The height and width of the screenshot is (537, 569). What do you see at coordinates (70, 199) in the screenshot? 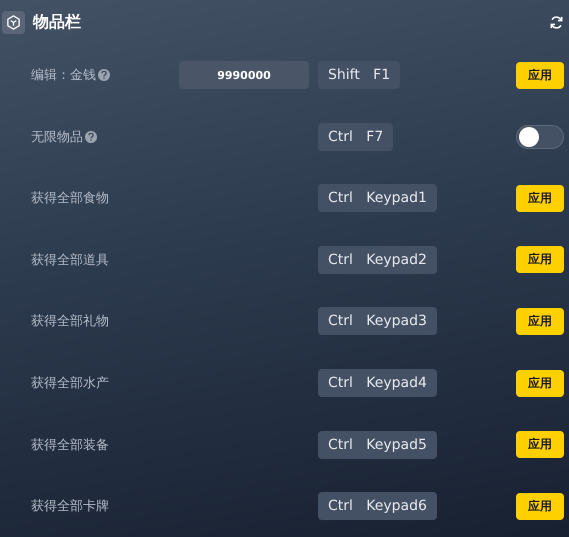
I see `row-label: 获得全部食物` at bounding box center [70, 199].